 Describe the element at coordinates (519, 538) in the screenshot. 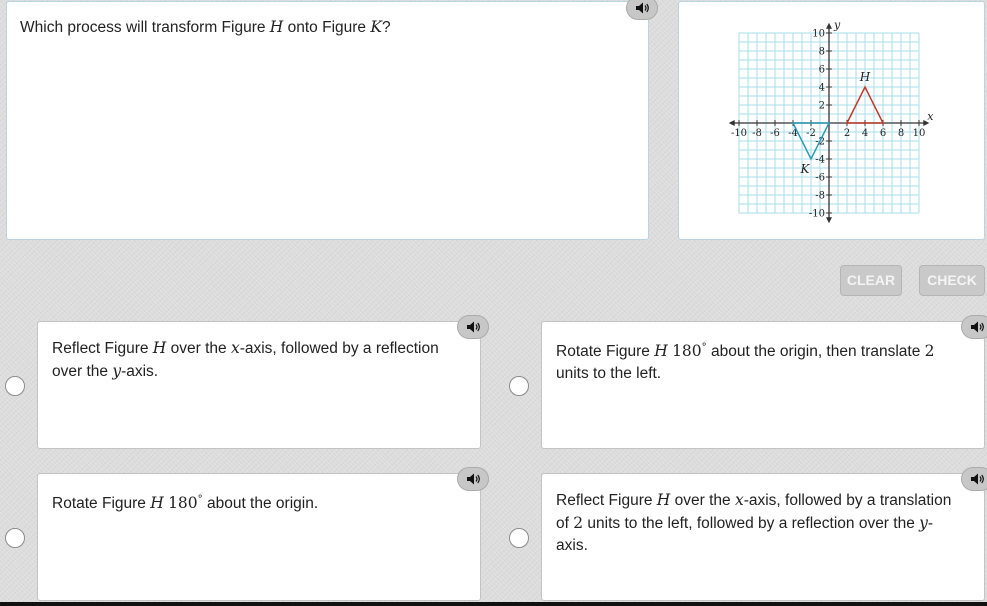

I see `choice-d-radio` at that location.